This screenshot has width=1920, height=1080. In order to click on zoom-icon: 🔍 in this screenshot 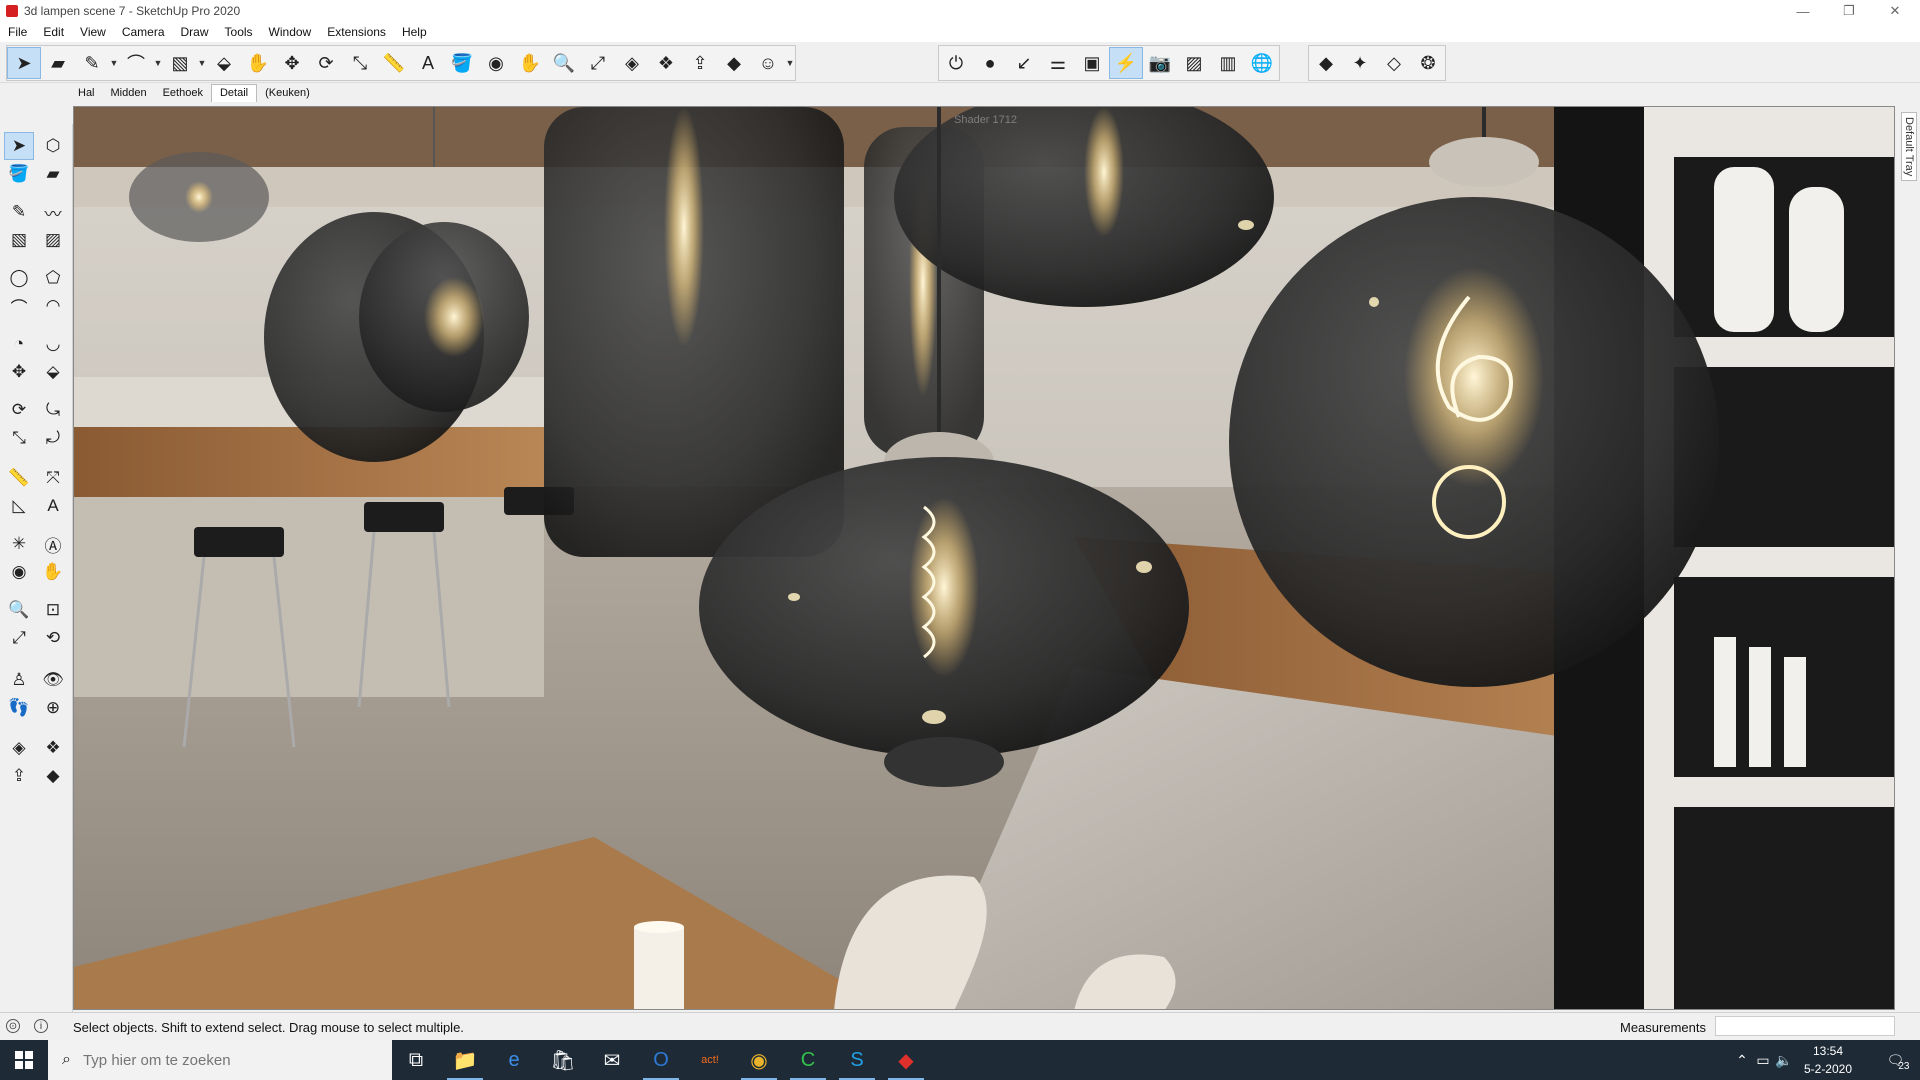, I will do `click(19, 610)`.